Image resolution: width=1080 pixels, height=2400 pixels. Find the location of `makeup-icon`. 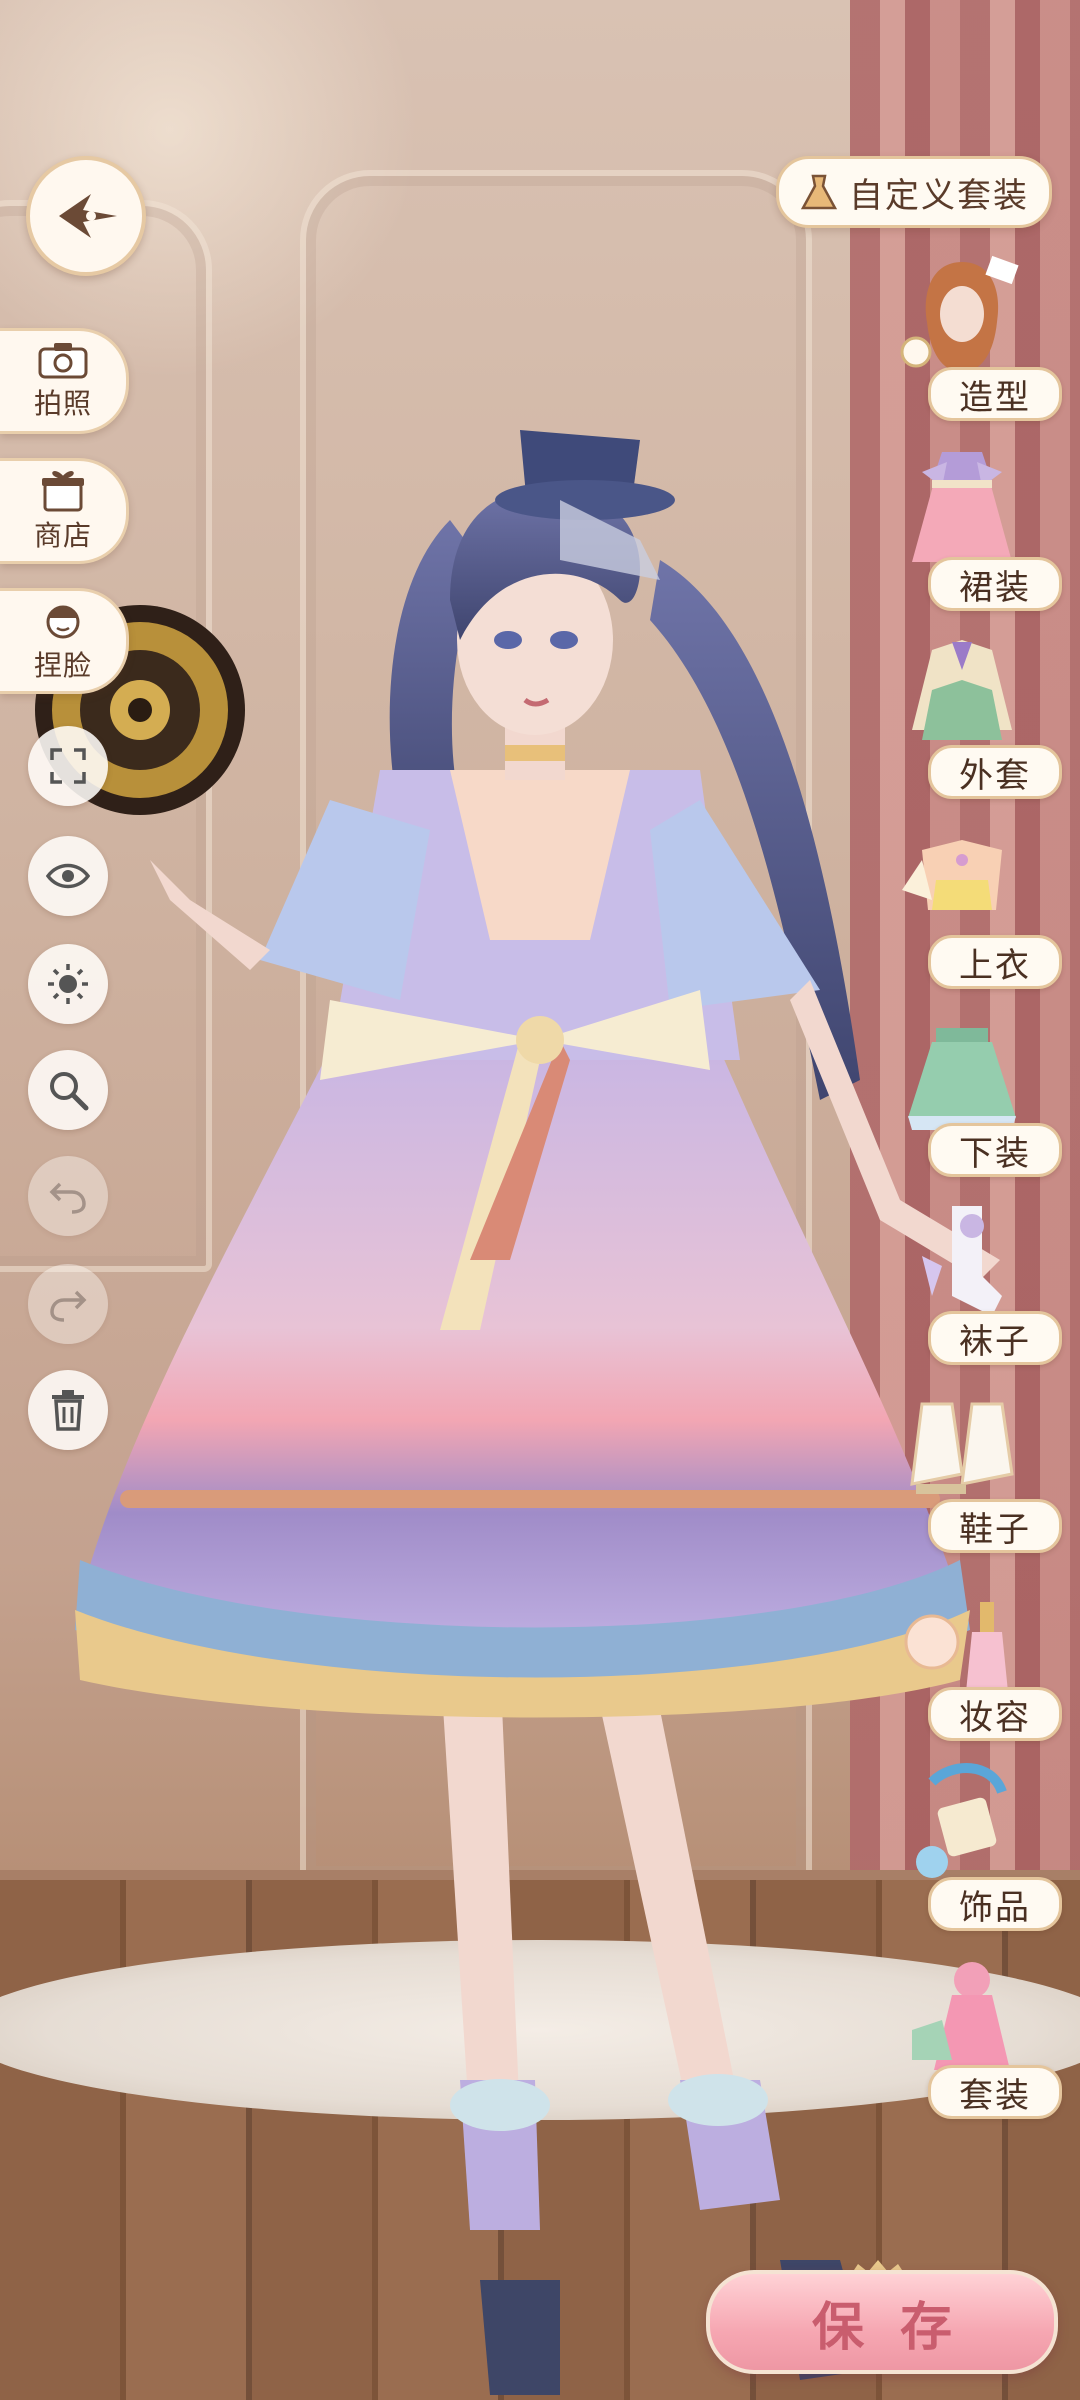

makeup-icon is located at coordinates (956, 1647).